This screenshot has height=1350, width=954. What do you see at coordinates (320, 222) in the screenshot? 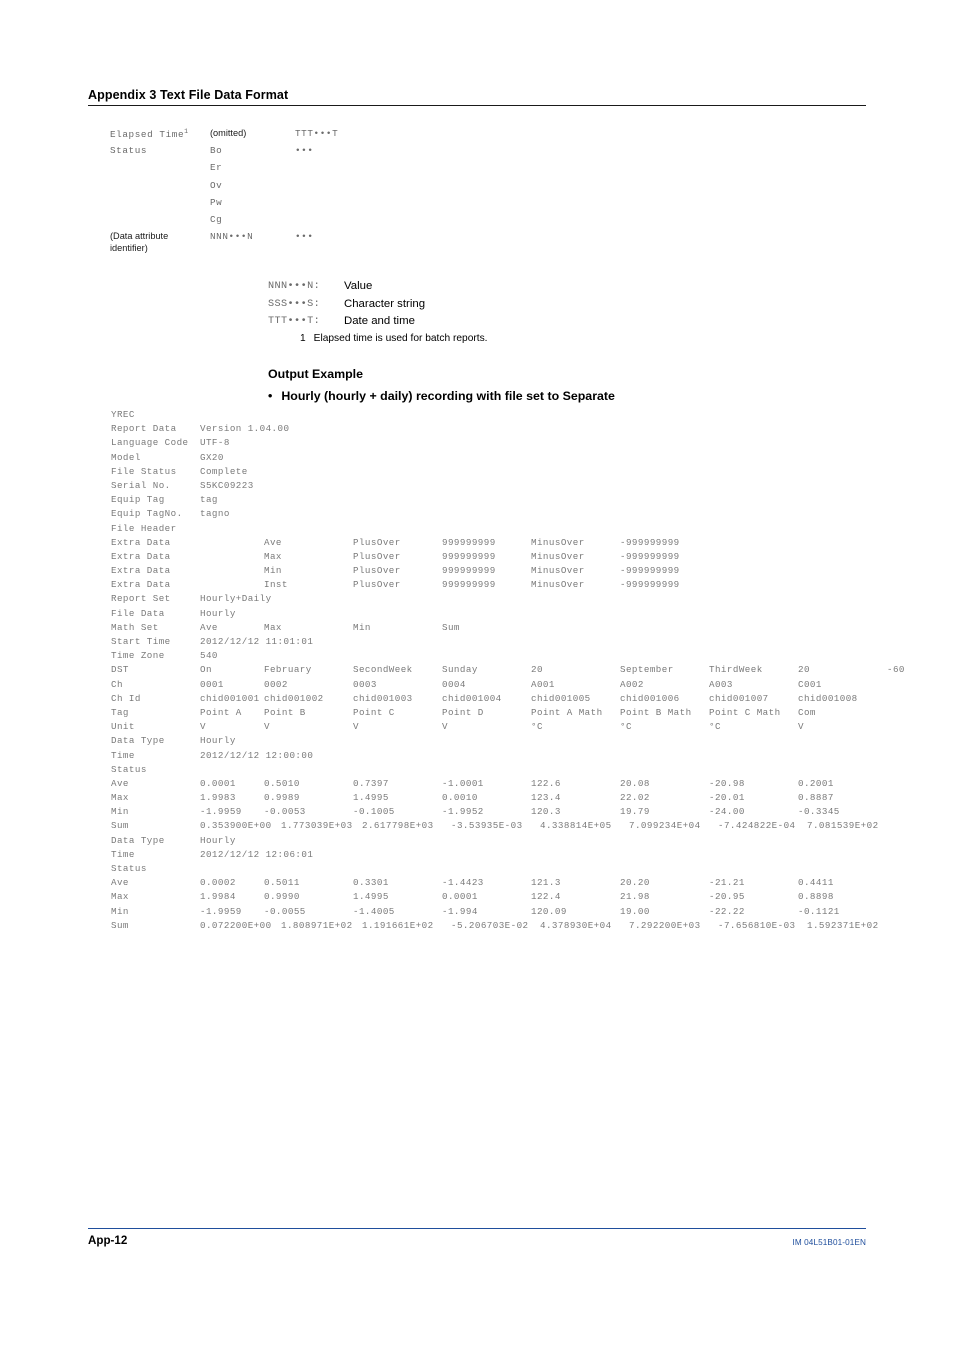
I see `structure-row: Cg` at bounding box center [320, 222].